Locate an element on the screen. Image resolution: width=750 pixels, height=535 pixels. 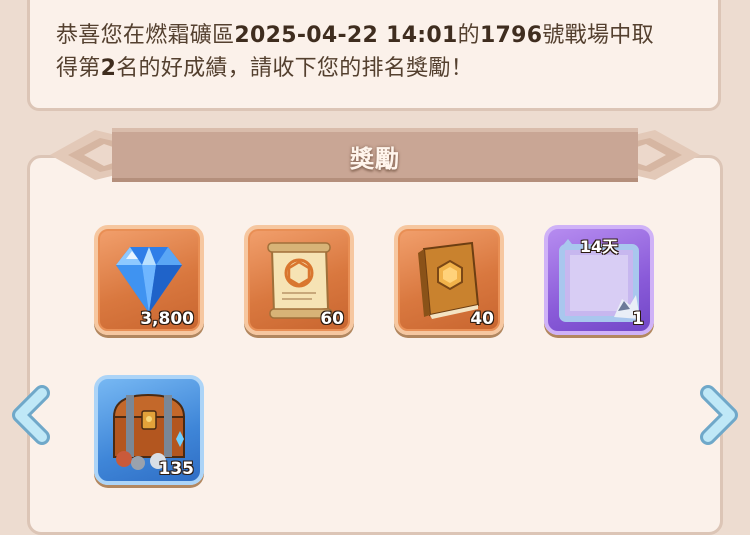
chevron-right-icon is located at coordinates (720, 415).